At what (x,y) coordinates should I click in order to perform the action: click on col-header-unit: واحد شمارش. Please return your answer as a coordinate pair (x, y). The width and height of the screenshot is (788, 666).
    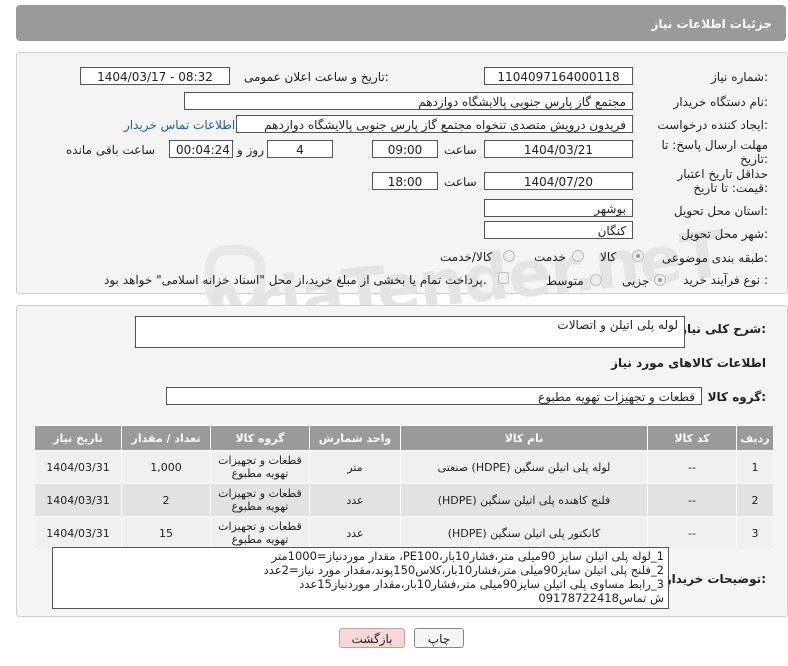
    Looking at the image, I should click on (355, 438).